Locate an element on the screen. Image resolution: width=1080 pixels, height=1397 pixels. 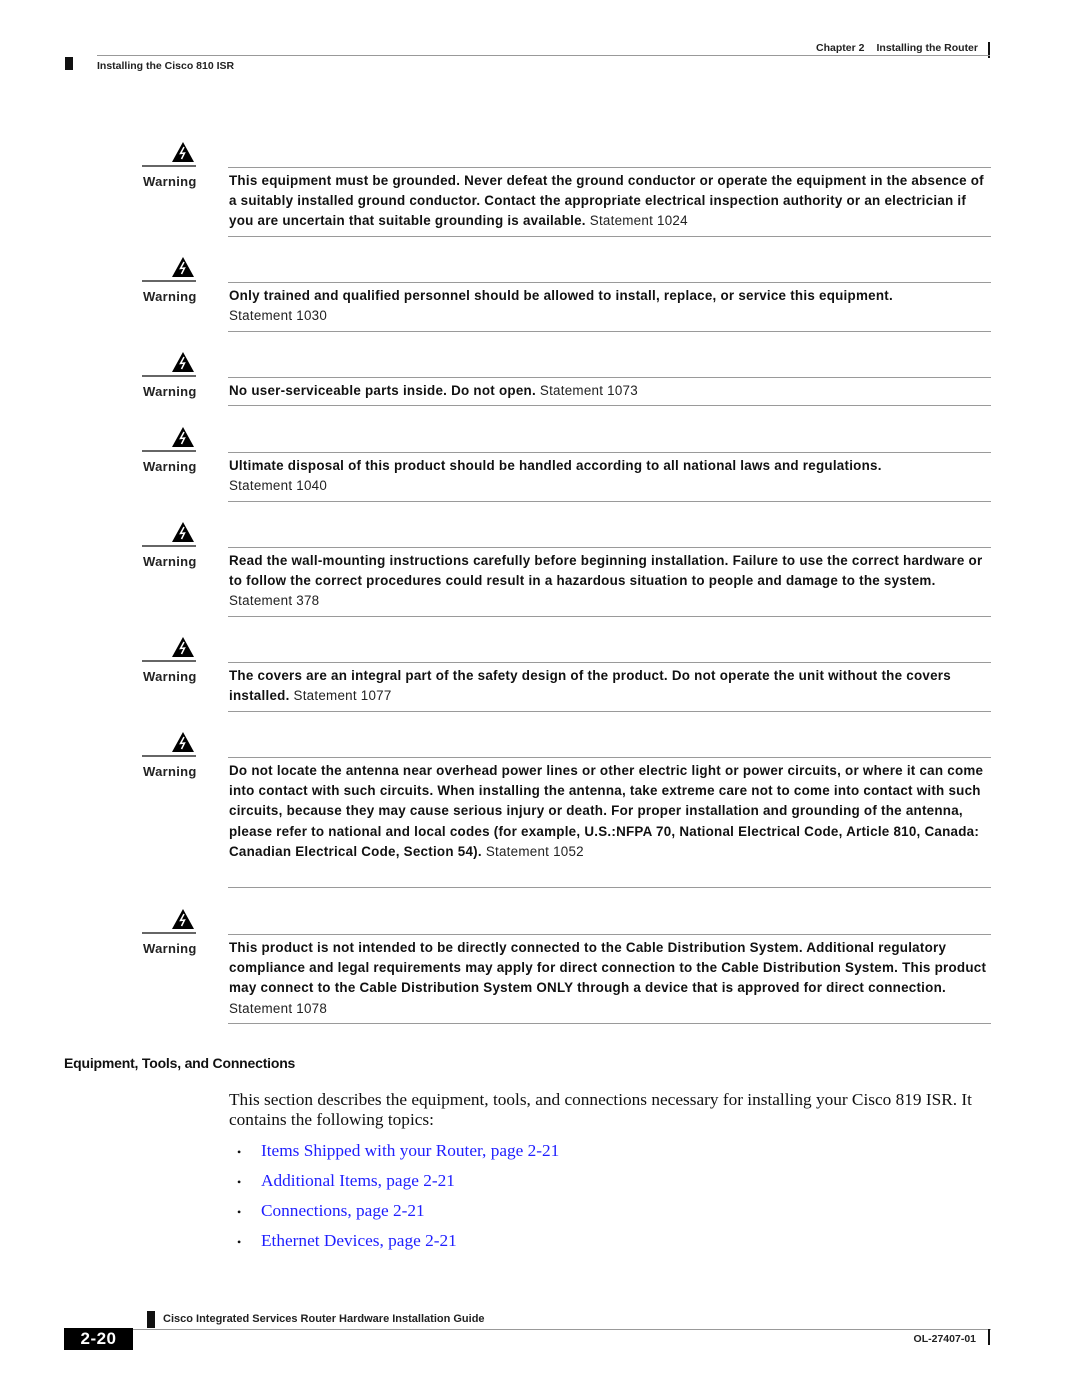
warning-statement: Statement 1030 is located at coordinates (278, 316).